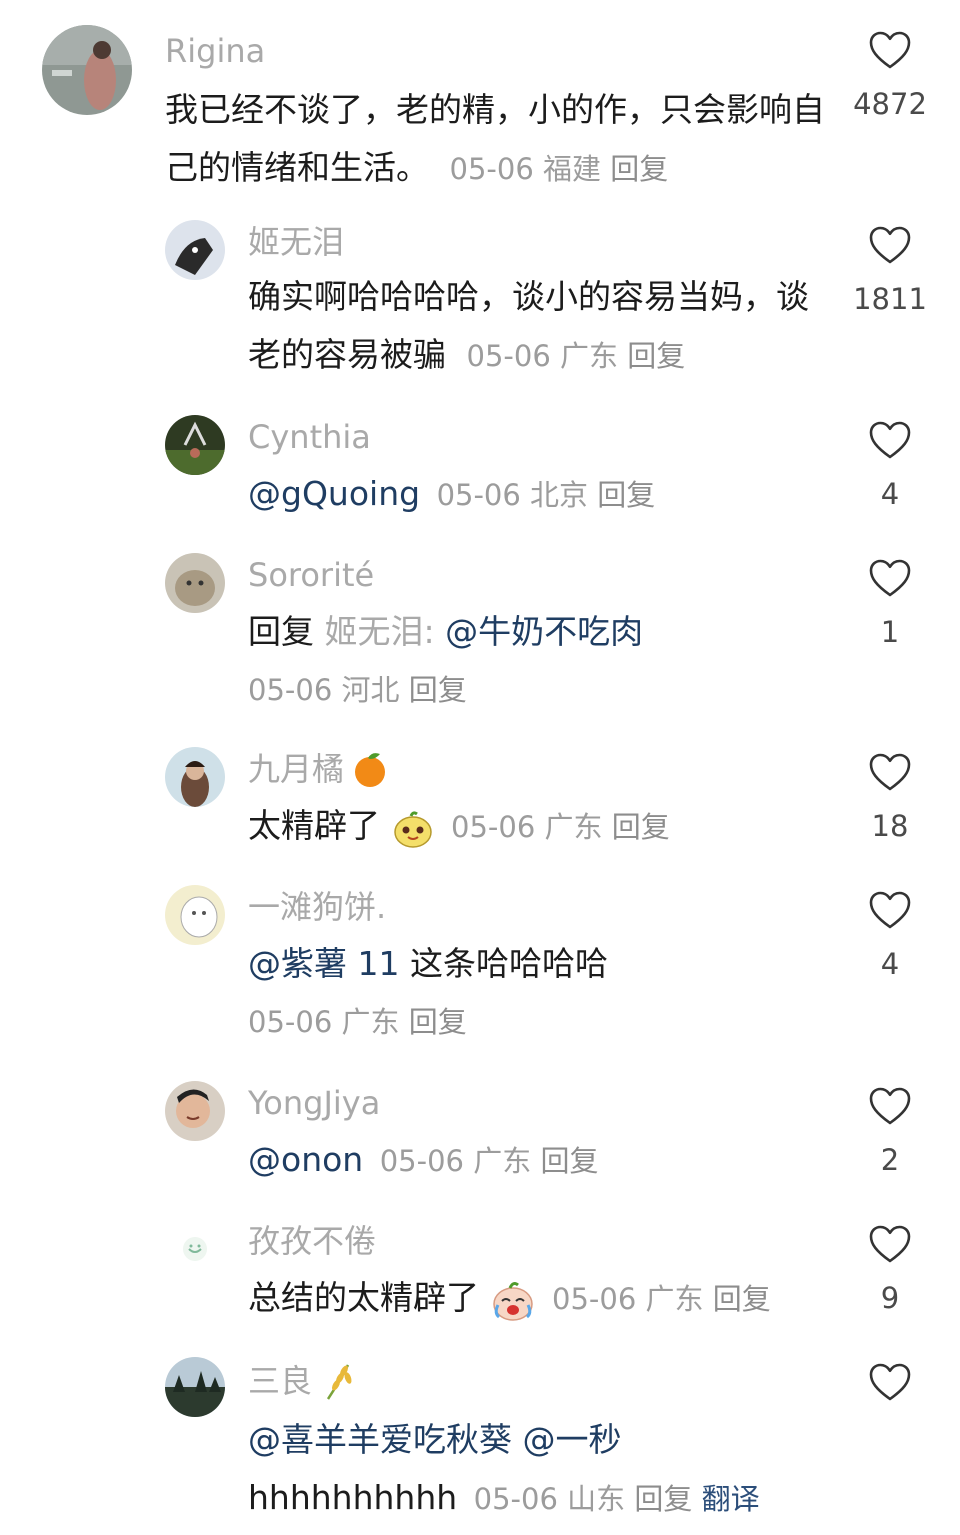  What do you see at coordinates (543, 907) in the screenshot?
I see `username: 一滩狗饼.` at bounding box center [543, 907].